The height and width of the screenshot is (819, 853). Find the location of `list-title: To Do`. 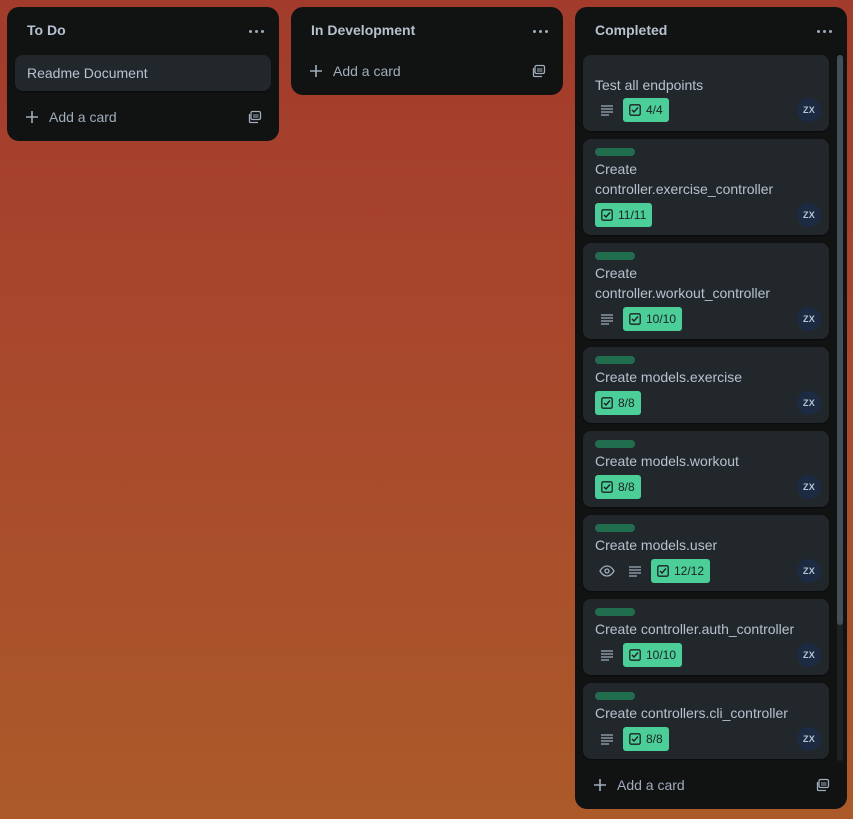

list-title: To Do is located at coordinates (46, 30).